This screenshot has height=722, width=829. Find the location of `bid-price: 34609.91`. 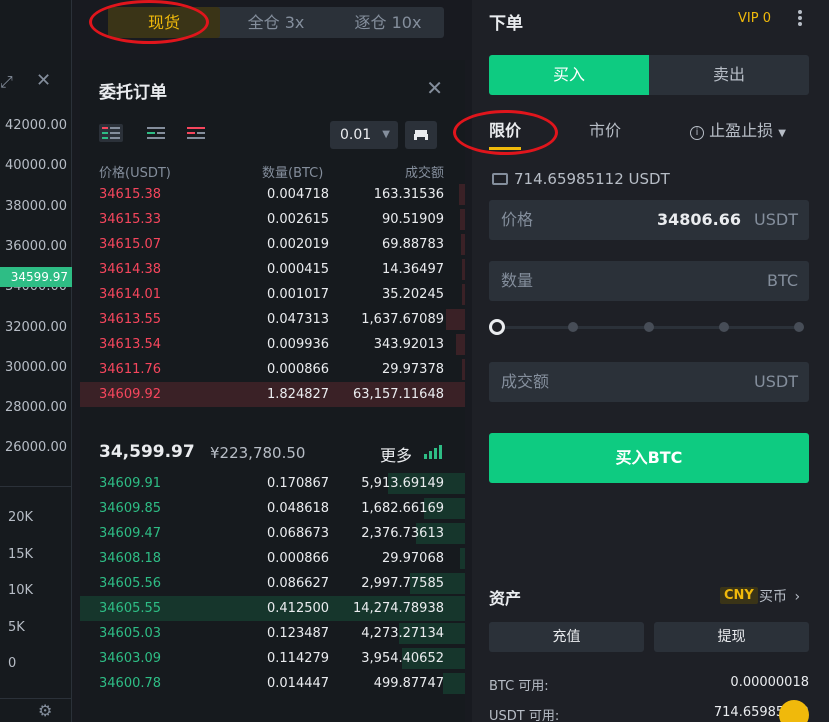

bid-price: 34609.91 is located at coordinates (130, 483).